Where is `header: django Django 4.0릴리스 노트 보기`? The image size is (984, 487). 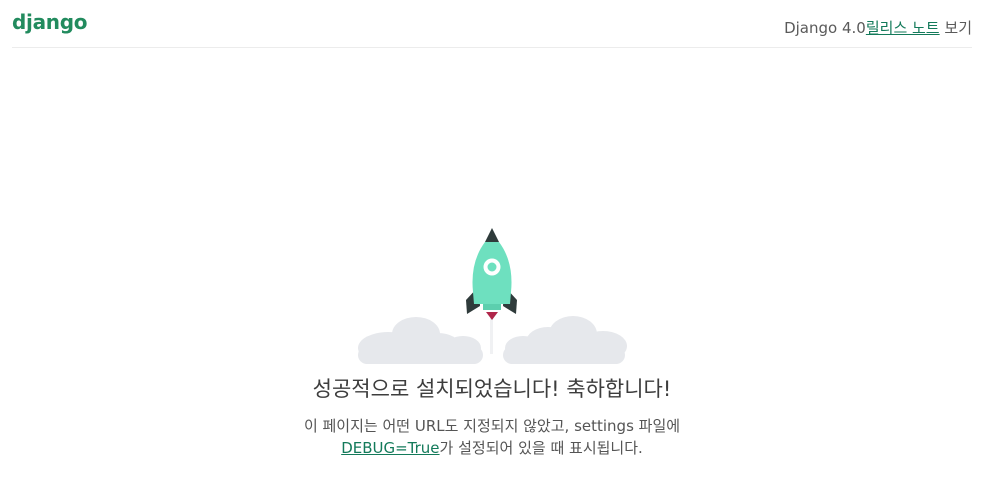 header: django Django 4.0릴리스 노트 보기 is located at coordinates (492, 24).